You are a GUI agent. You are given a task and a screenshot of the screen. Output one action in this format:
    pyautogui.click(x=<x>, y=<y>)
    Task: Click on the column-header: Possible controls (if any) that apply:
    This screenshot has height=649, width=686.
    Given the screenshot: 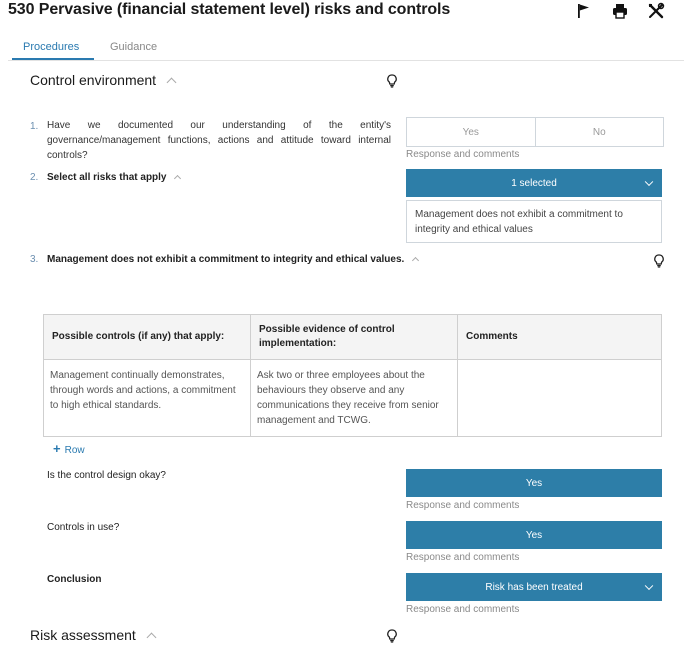 What is the action you would take?
    pyautogui.click(x=147, y=337)
    